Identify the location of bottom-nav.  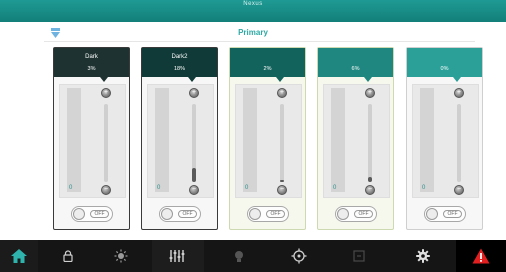
(253, 256).